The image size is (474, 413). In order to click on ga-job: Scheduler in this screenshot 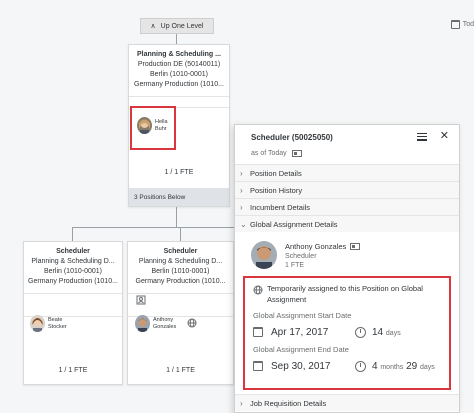, I will do `click(301, 256)`.